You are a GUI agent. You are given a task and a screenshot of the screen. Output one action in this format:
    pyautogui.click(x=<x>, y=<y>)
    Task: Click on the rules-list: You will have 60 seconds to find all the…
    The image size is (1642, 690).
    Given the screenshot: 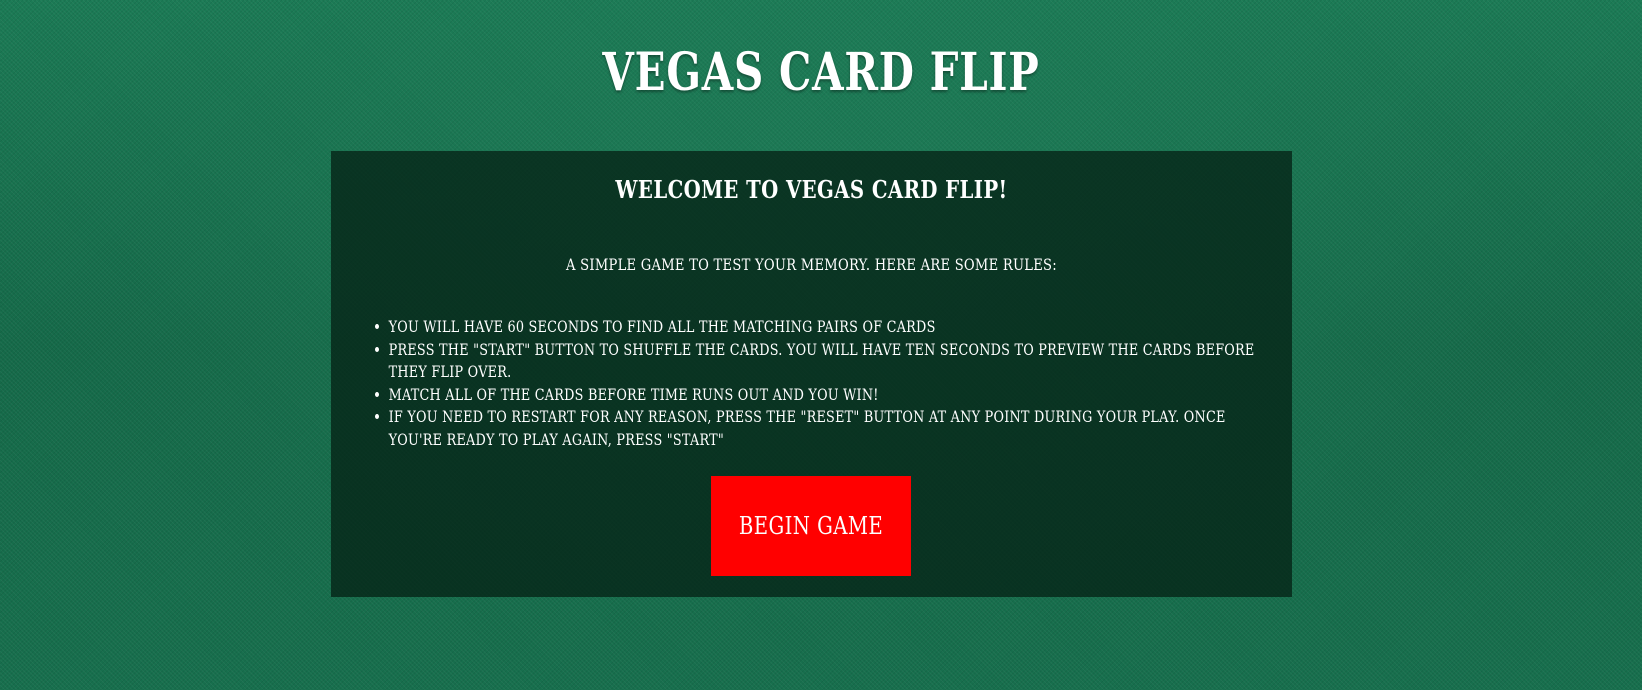 What is the action you would take?
    pyautogui.click(x=820, y=383)
    